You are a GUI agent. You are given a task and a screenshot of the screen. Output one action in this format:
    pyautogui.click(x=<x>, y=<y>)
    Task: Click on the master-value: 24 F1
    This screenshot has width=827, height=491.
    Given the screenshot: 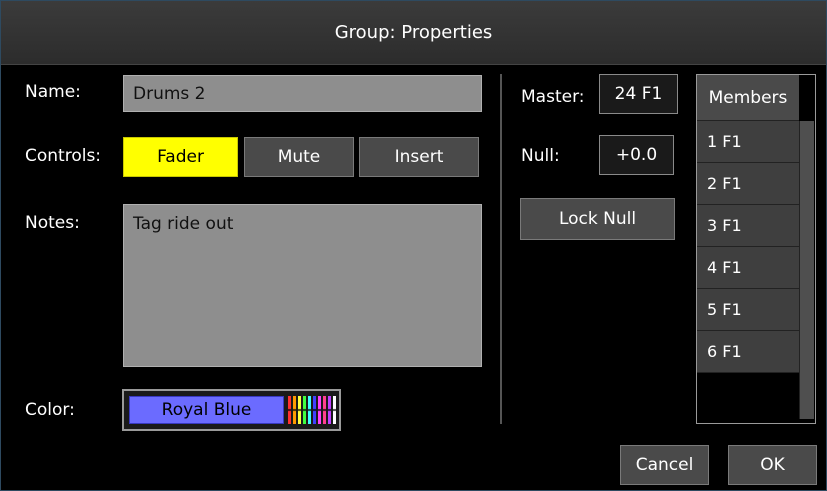 What is the action you would take?
    pyautogui.click(x=638, y=94)
    